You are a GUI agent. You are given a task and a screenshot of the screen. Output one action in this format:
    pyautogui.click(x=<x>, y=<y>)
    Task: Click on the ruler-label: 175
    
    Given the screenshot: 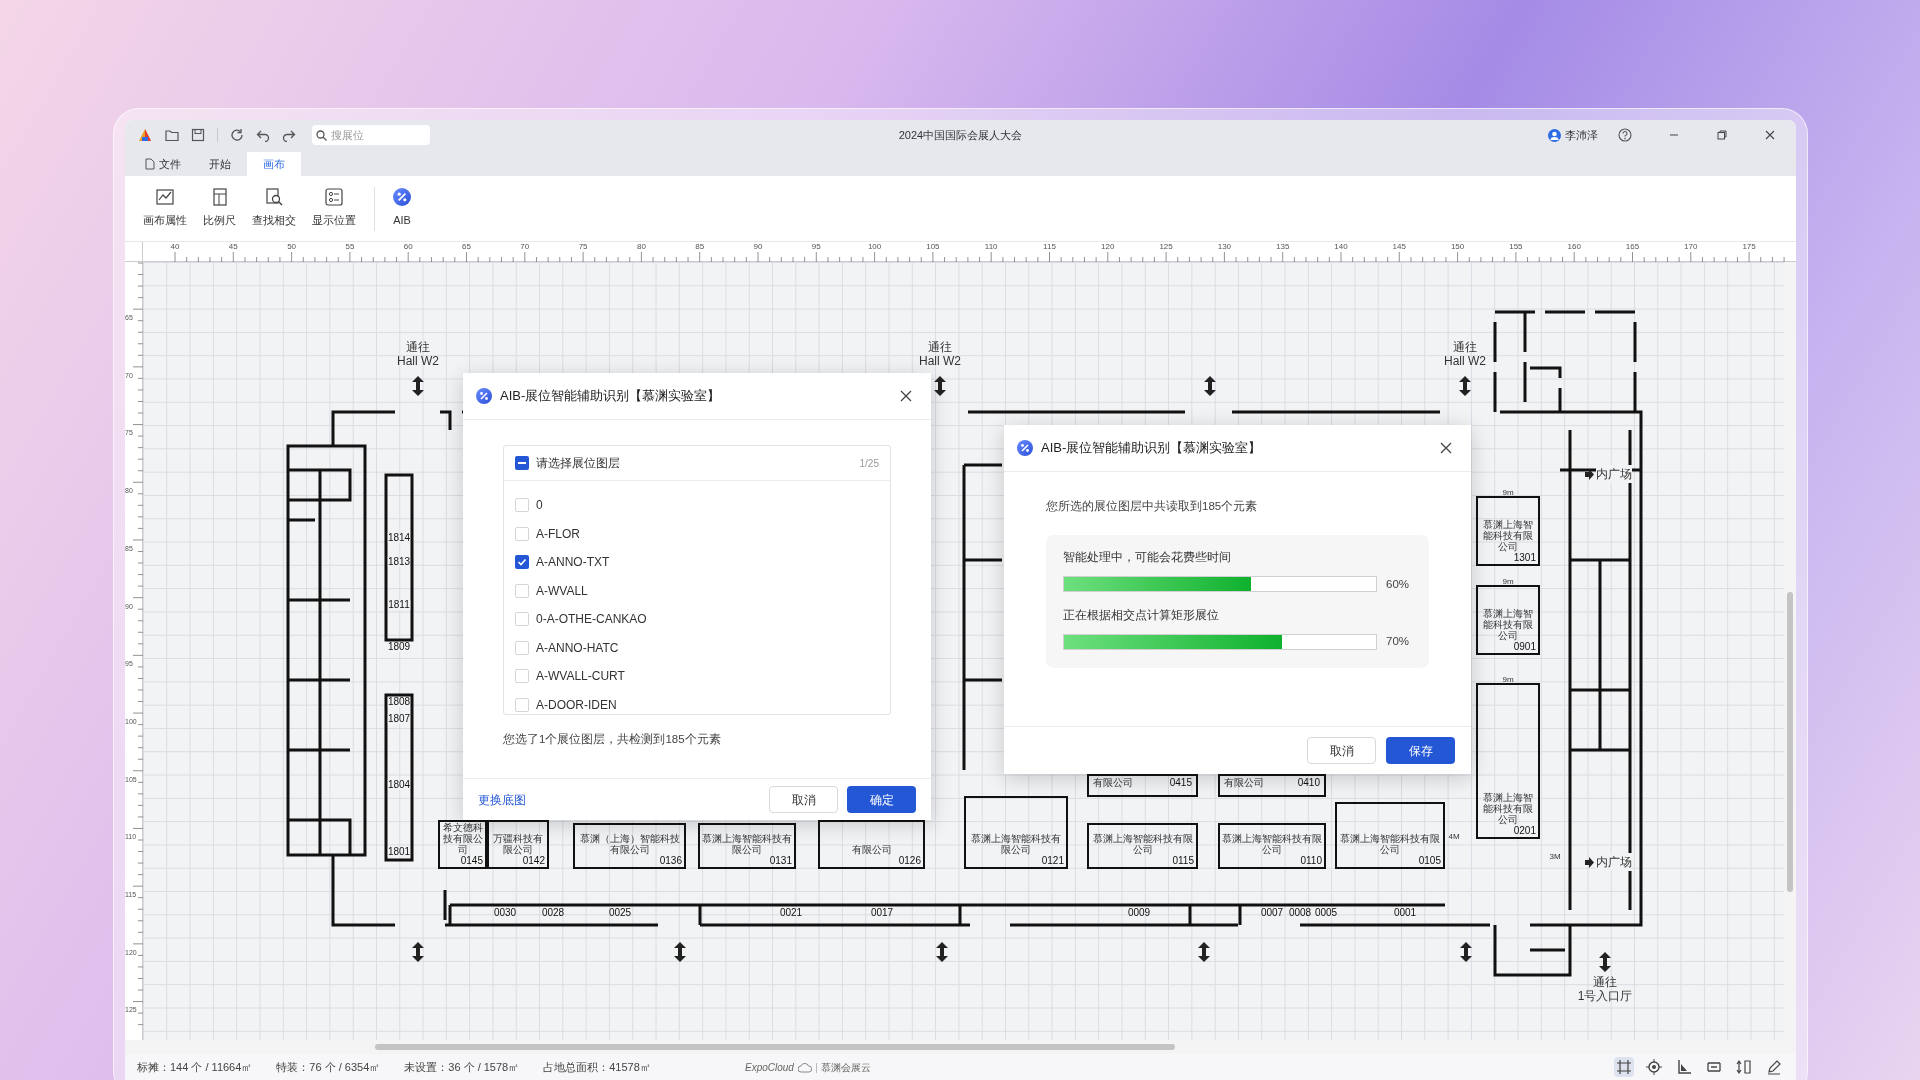 What is the action you would take?
    pyautogui.click(x=1749, y=247)
    